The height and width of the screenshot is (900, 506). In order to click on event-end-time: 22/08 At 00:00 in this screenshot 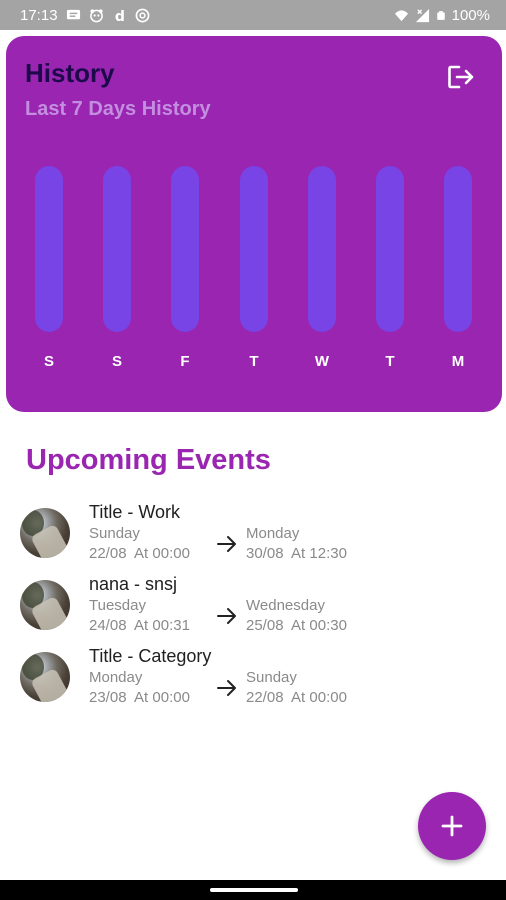, I will do `click(296, 697)`.